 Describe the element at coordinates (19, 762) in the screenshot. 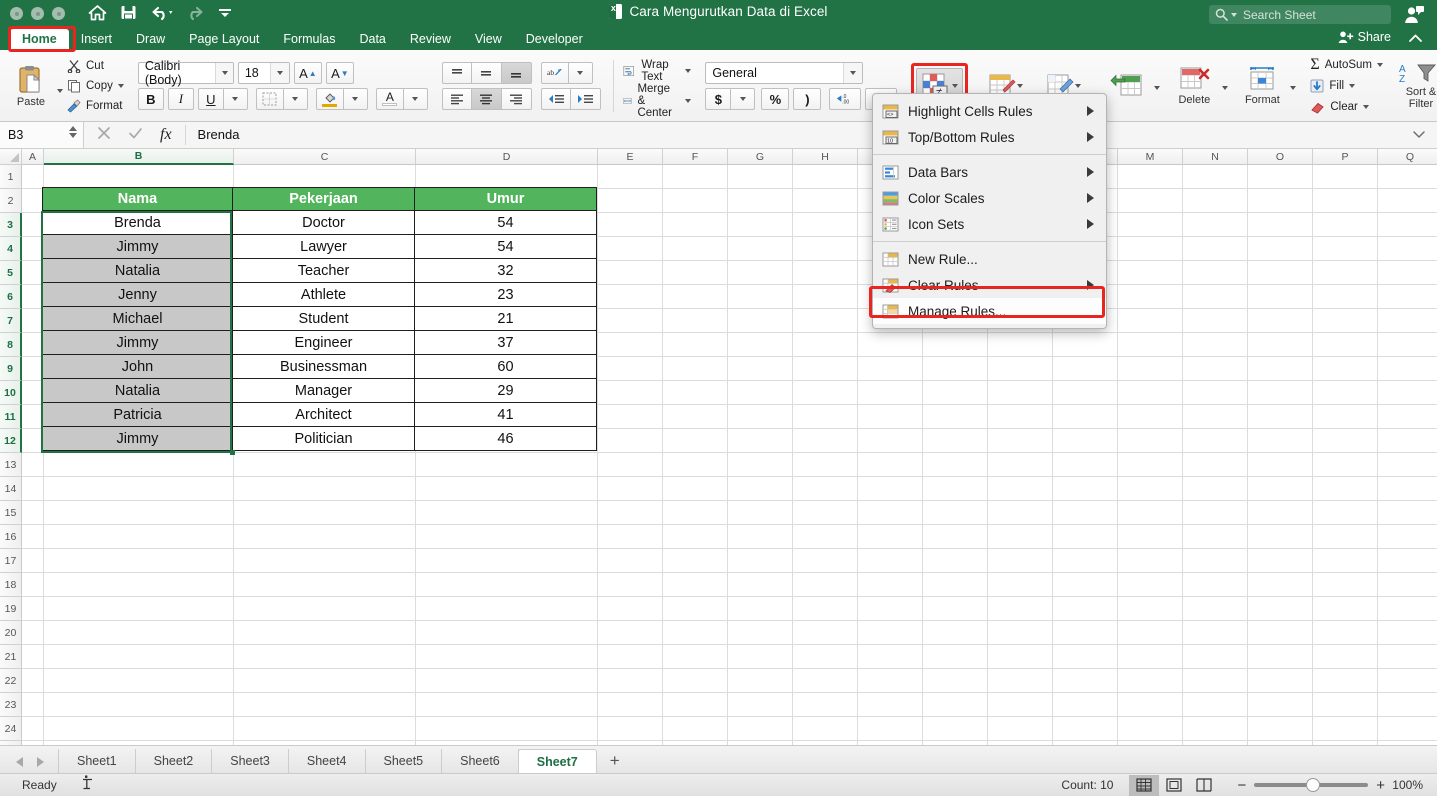

I see `previous-sheet-icon` at that location.